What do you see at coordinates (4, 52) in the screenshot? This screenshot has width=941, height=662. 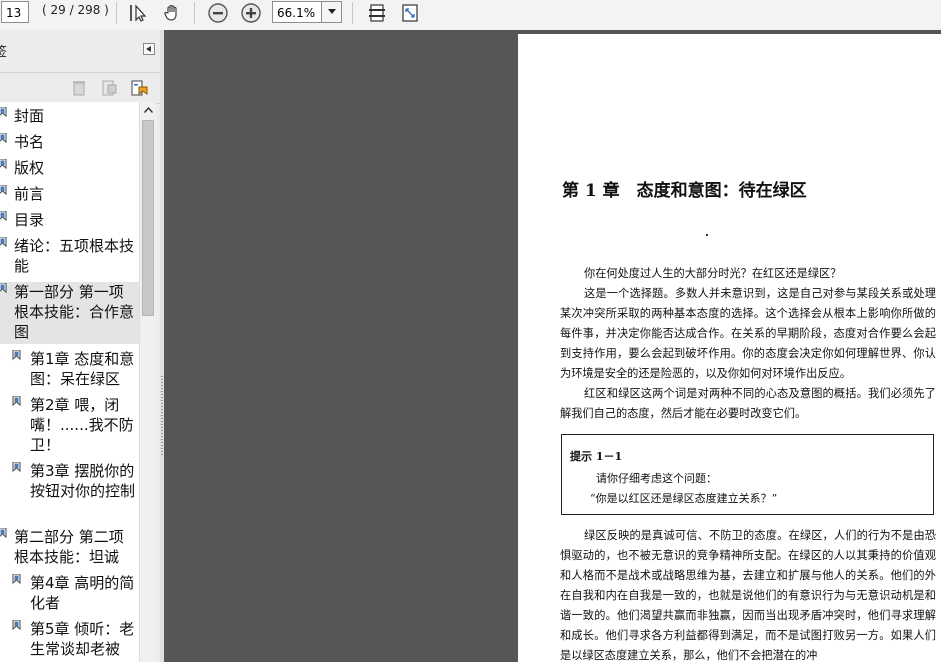 I see `panel-title: 签` at bounding box center [4, 52].